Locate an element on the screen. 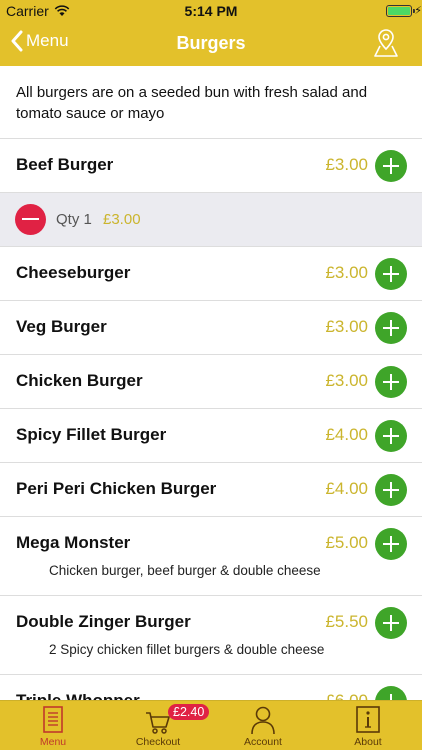 The height and width of the screenshot is (750, 422). charging-icon: ⚡ is located at coordinates (418, 11).